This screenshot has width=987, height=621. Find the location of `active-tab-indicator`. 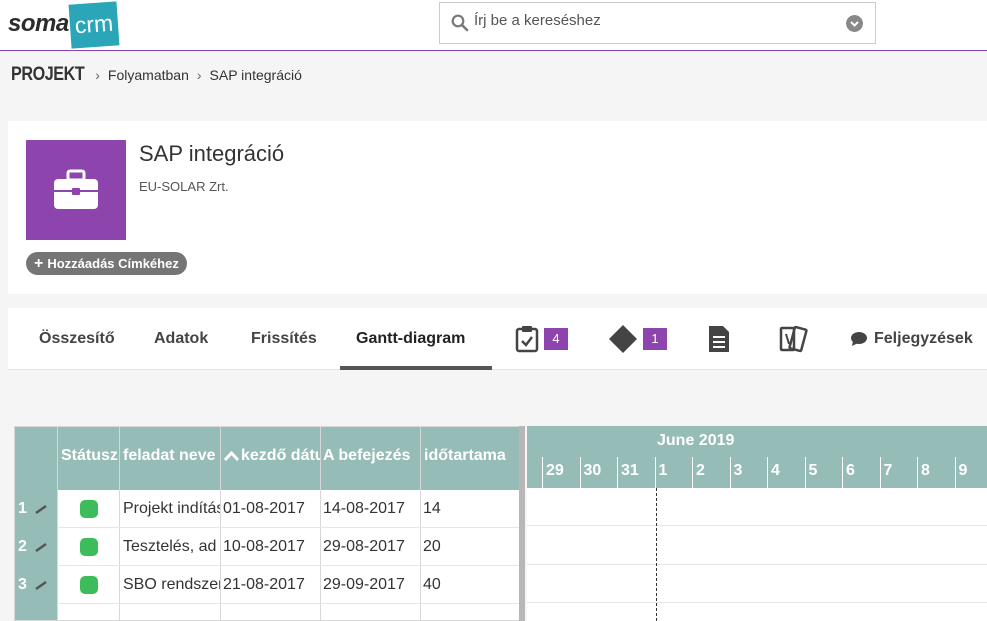

active-tab-indicator is located at coordinates (416, 368).